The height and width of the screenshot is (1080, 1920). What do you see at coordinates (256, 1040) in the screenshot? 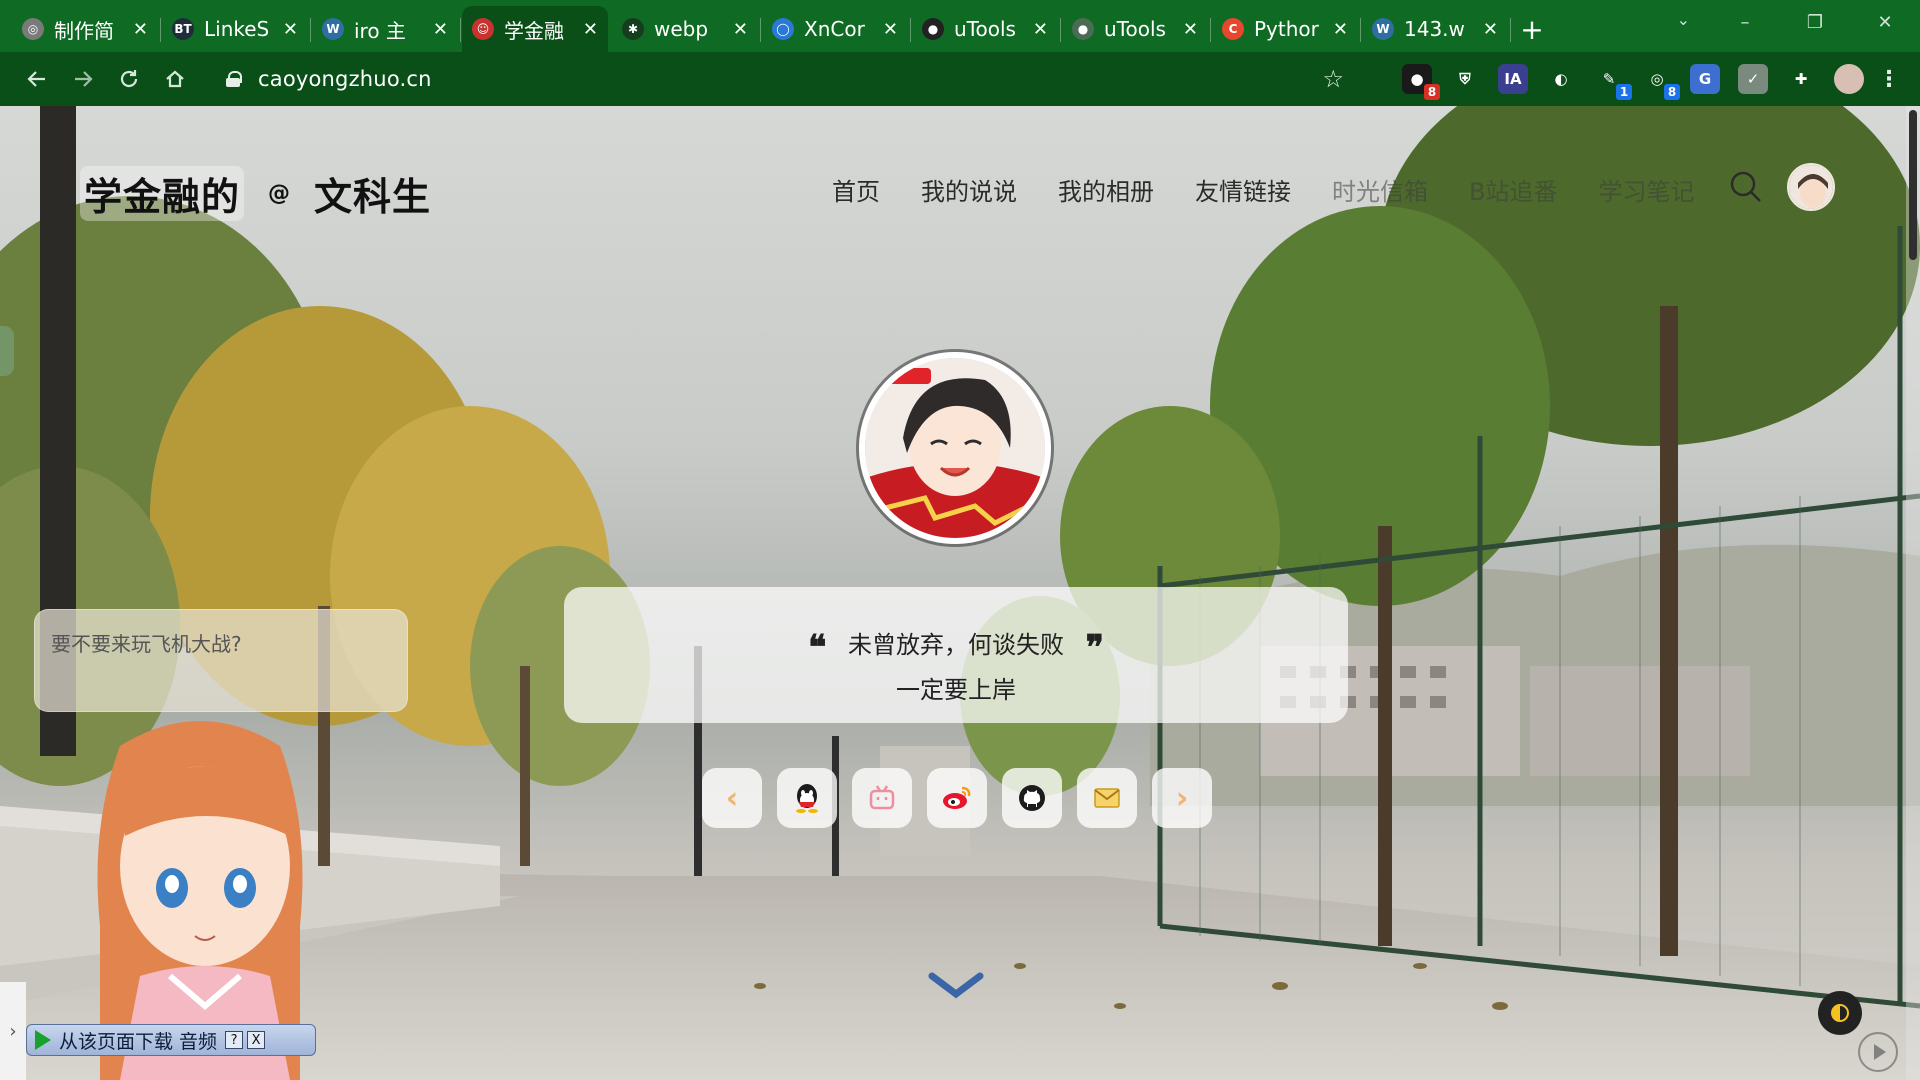
I see `close-icon: X` at bounding box center [256, 1040].